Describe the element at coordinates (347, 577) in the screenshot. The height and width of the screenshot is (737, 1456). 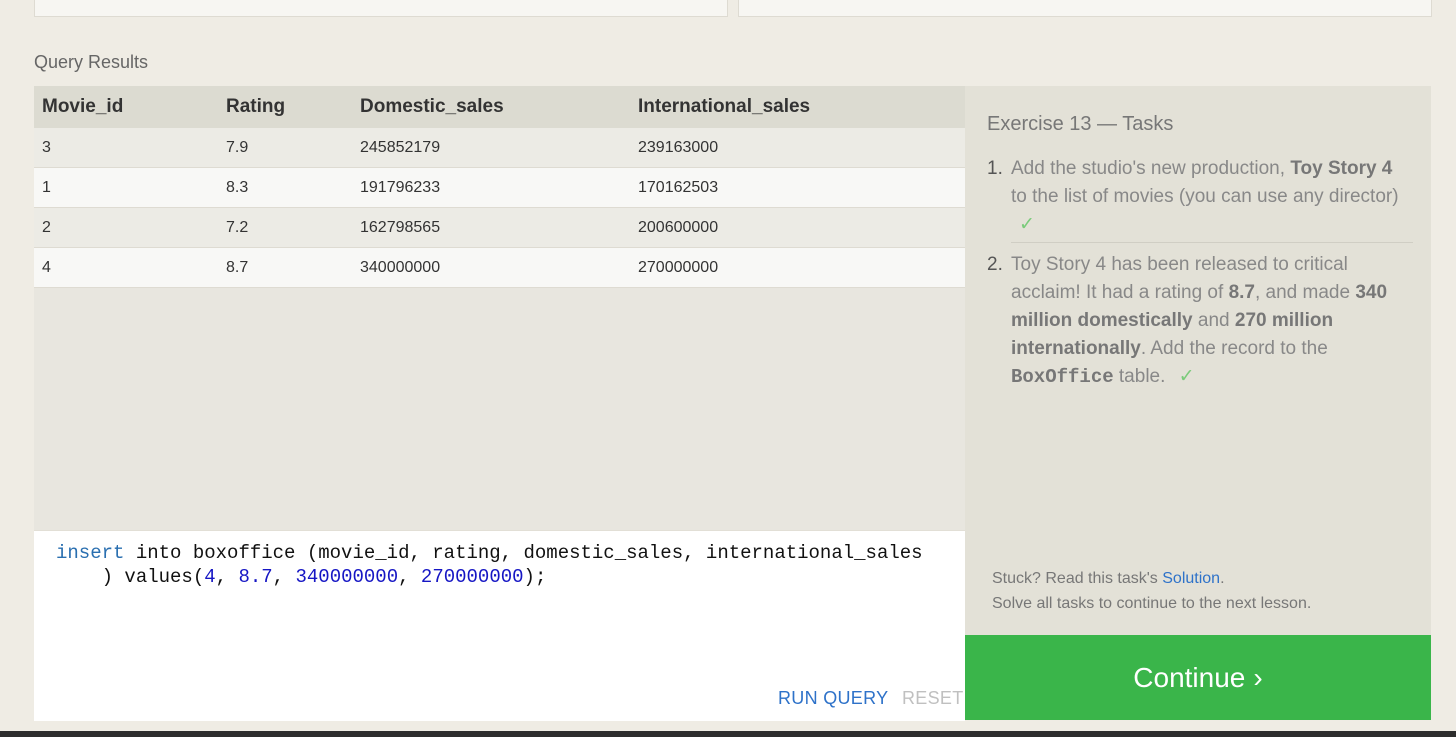
I see `sql-number: 340000000` at that location.